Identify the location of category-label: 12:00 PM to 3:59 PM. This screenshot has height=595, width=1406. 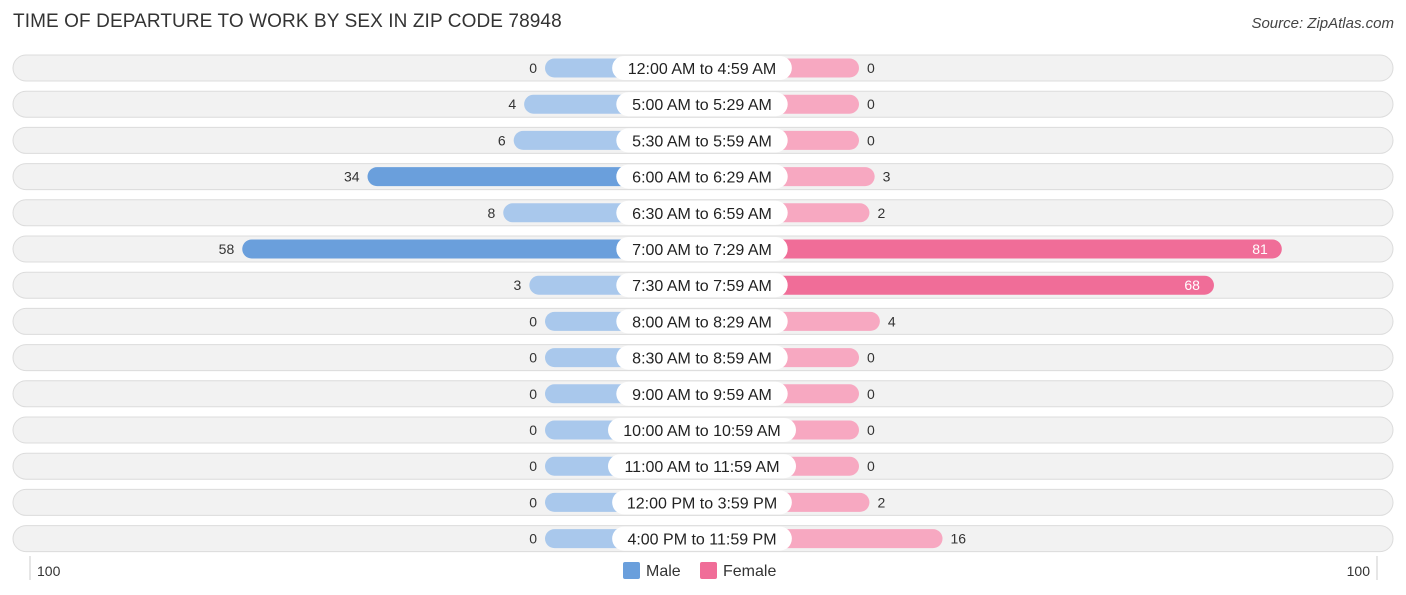
(702, 503).